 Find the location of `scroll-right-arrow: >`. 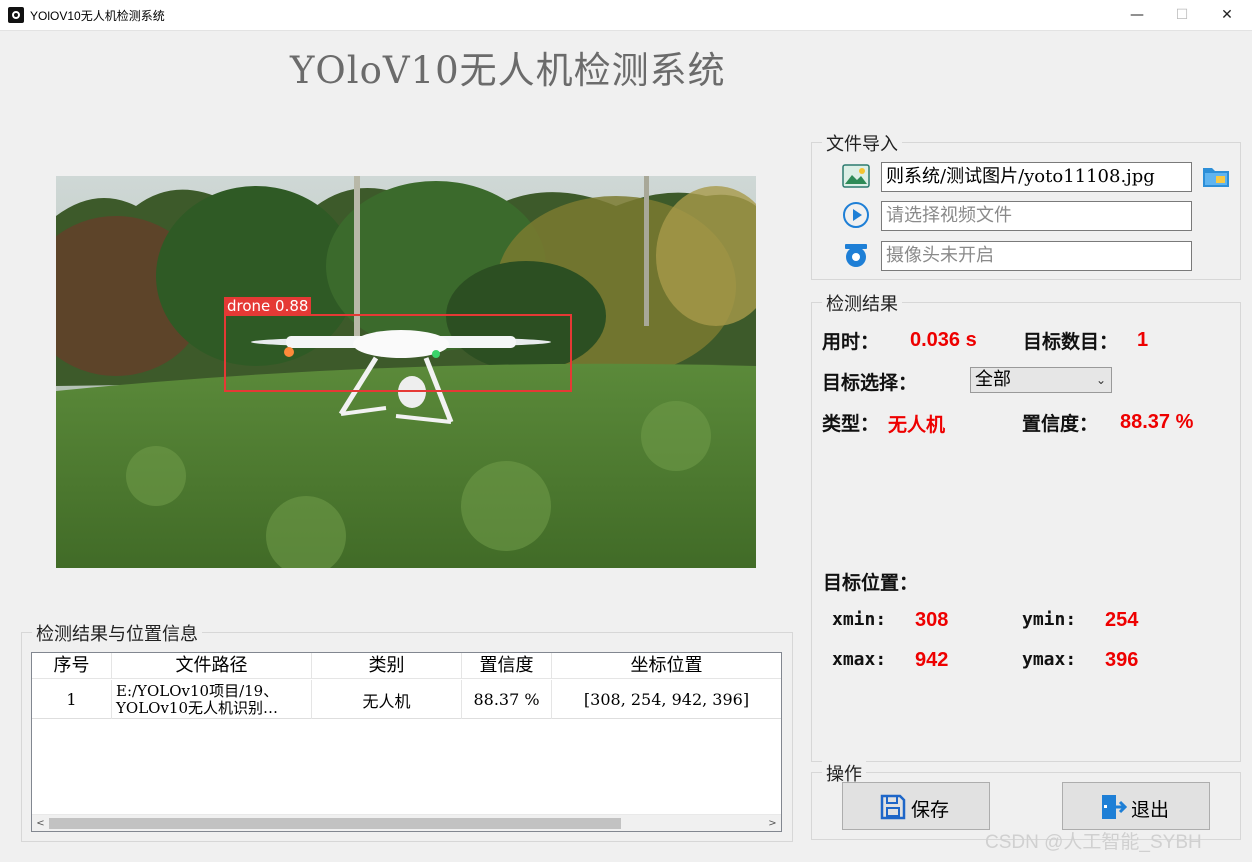

scroll-right-arrow: > is located at coordinates (772, 823).